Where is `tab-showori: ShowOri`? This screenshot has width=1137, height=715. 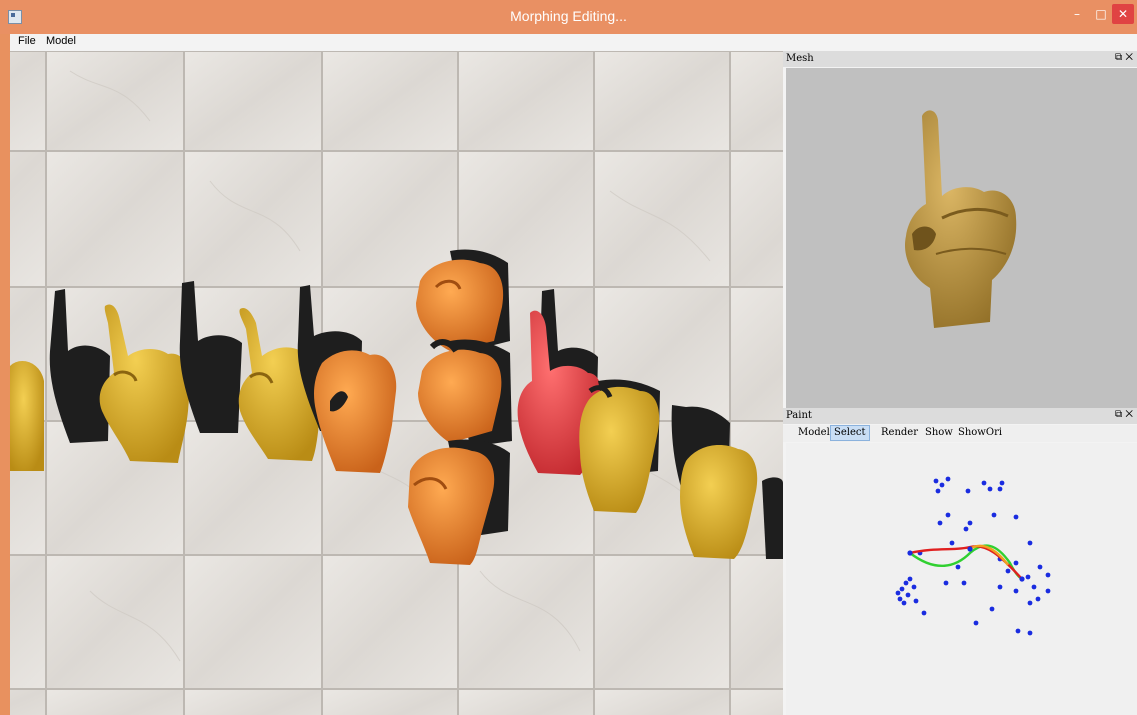
tab-showori: ShowOri is located at coordinates (980, 433).